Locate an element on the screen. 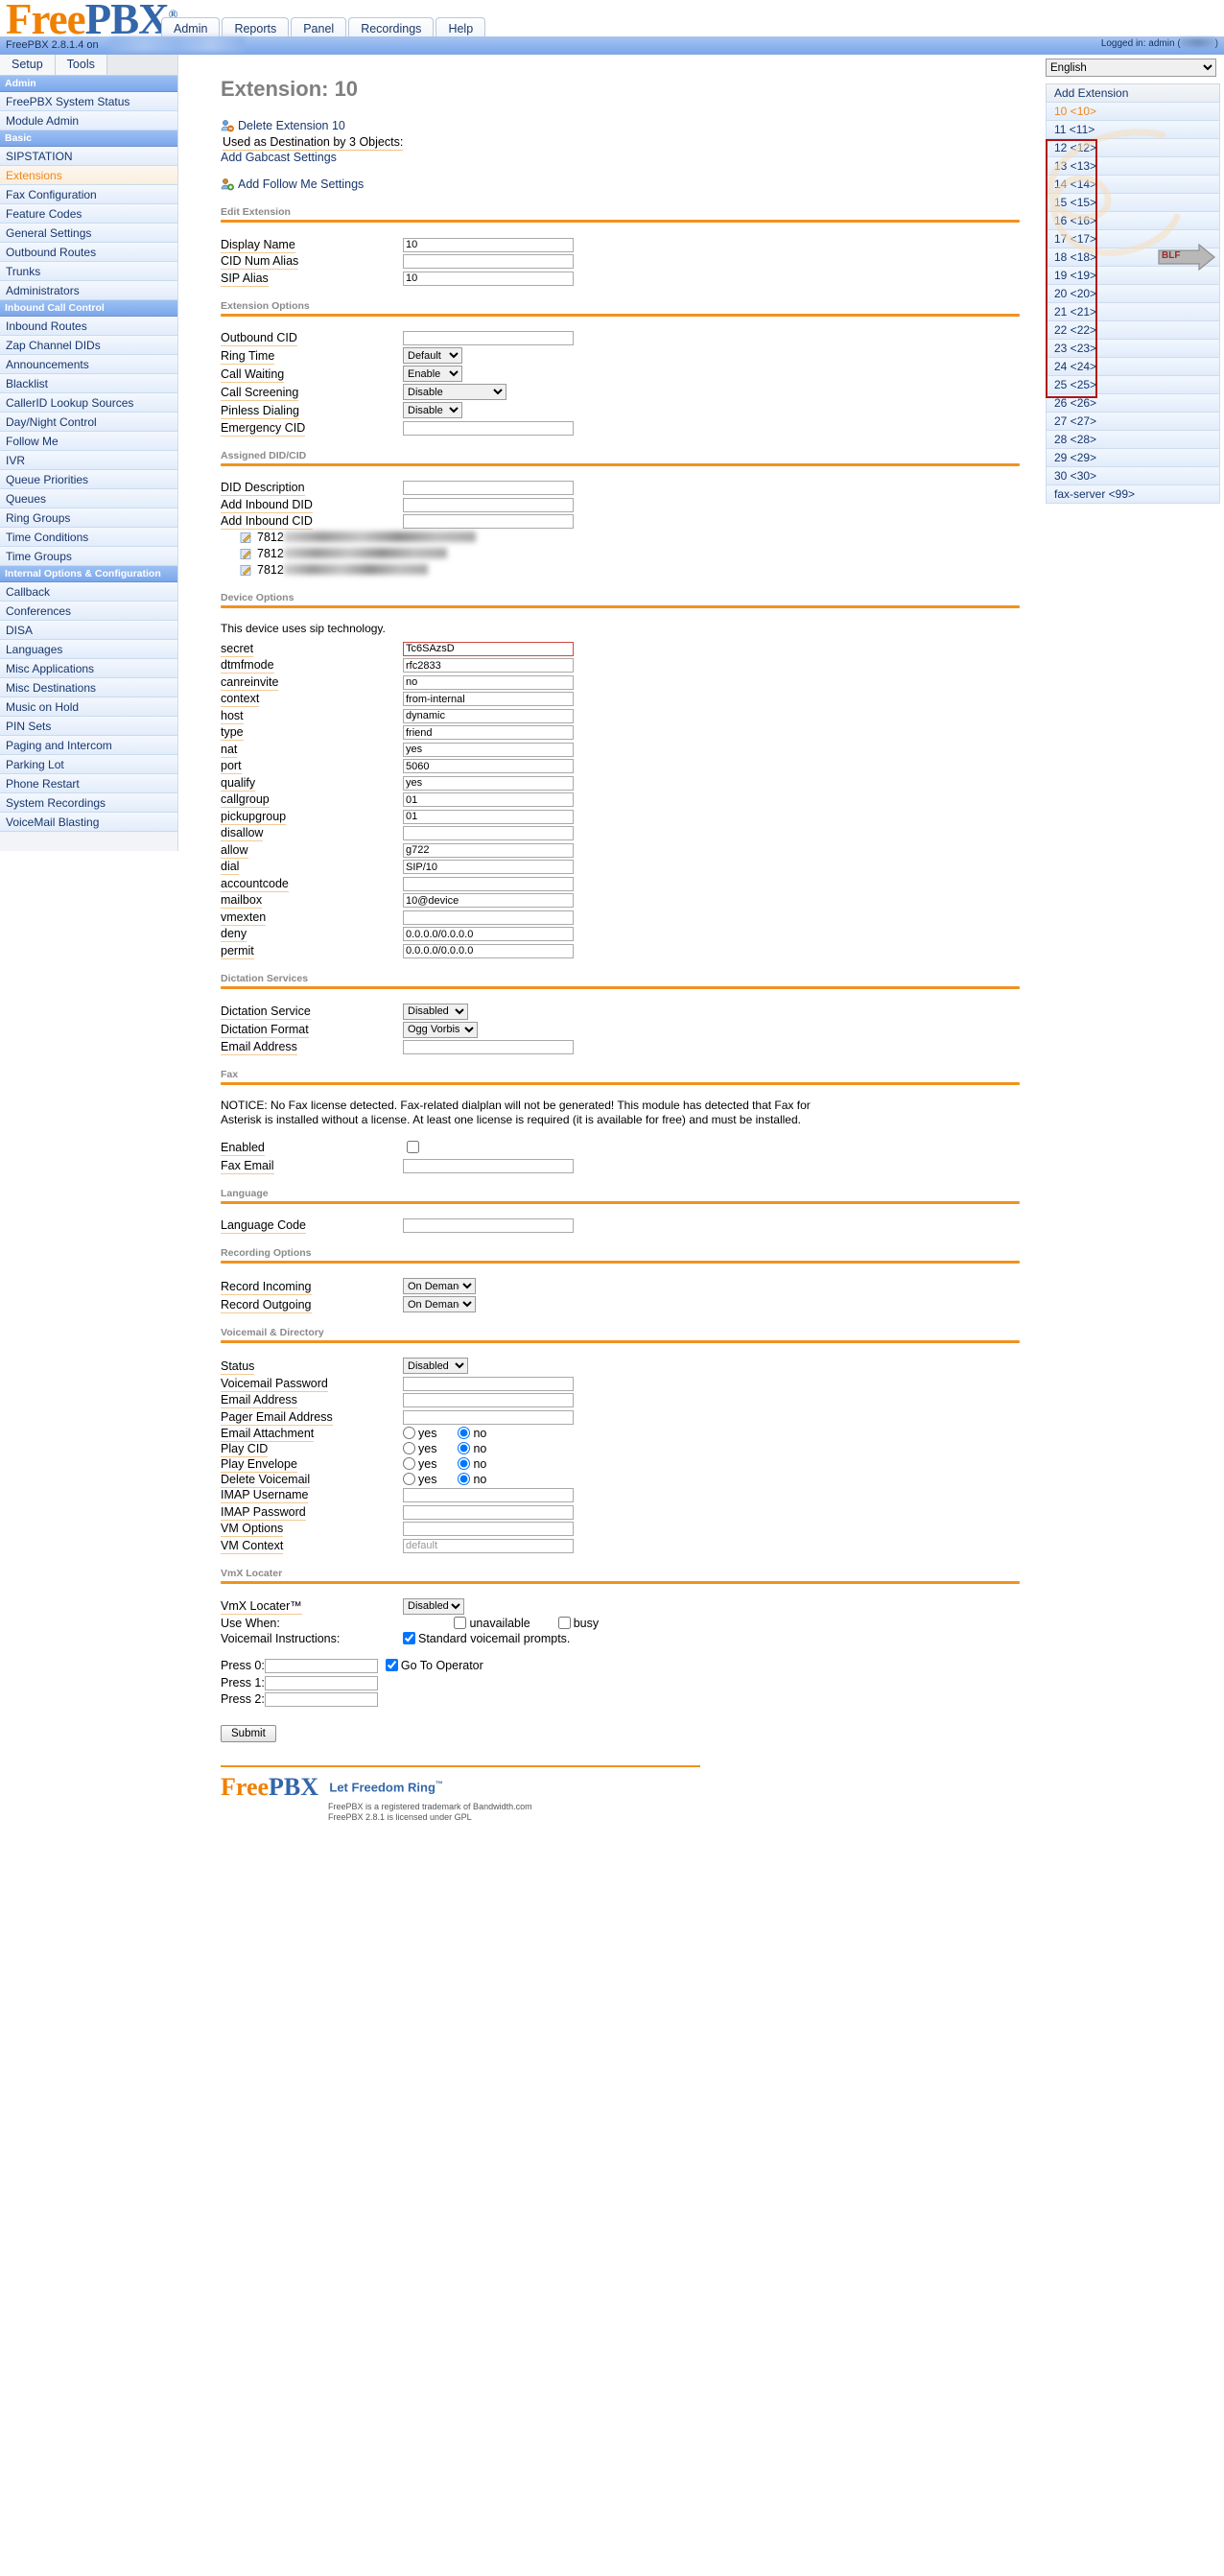 The height and width of the screenshot is (2576, 1224). play-envelope-yes-option: yes is located at coordinates (419, 1464).